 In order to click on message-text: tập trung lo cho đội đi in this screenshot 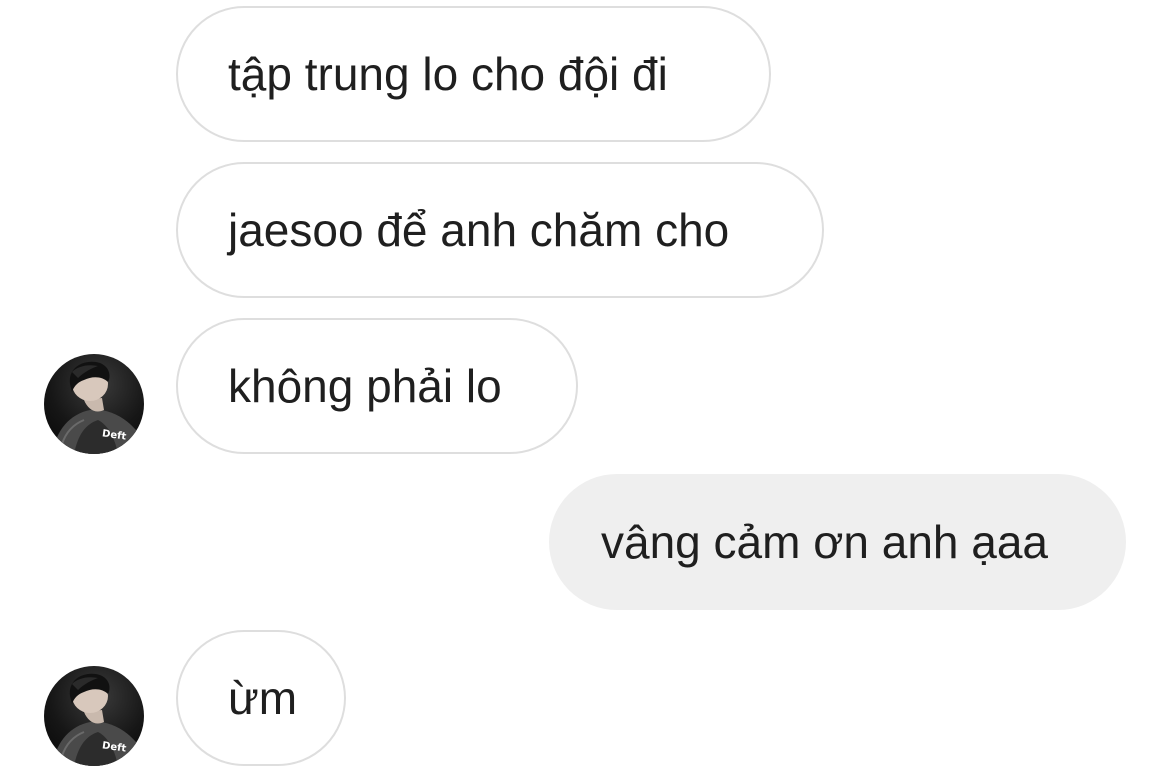, I will do `click(448, 74)`.